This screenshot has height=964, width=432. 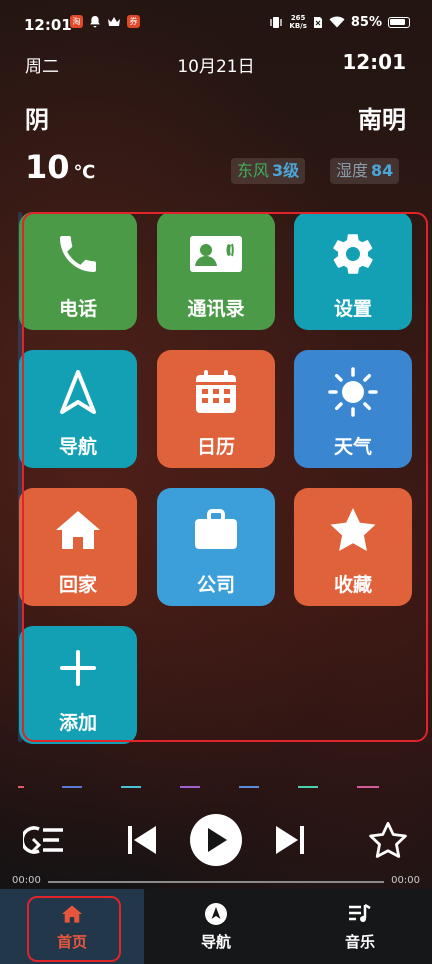 I want to click on net-speed: 265 KB/s, so click(x=297, y=22).